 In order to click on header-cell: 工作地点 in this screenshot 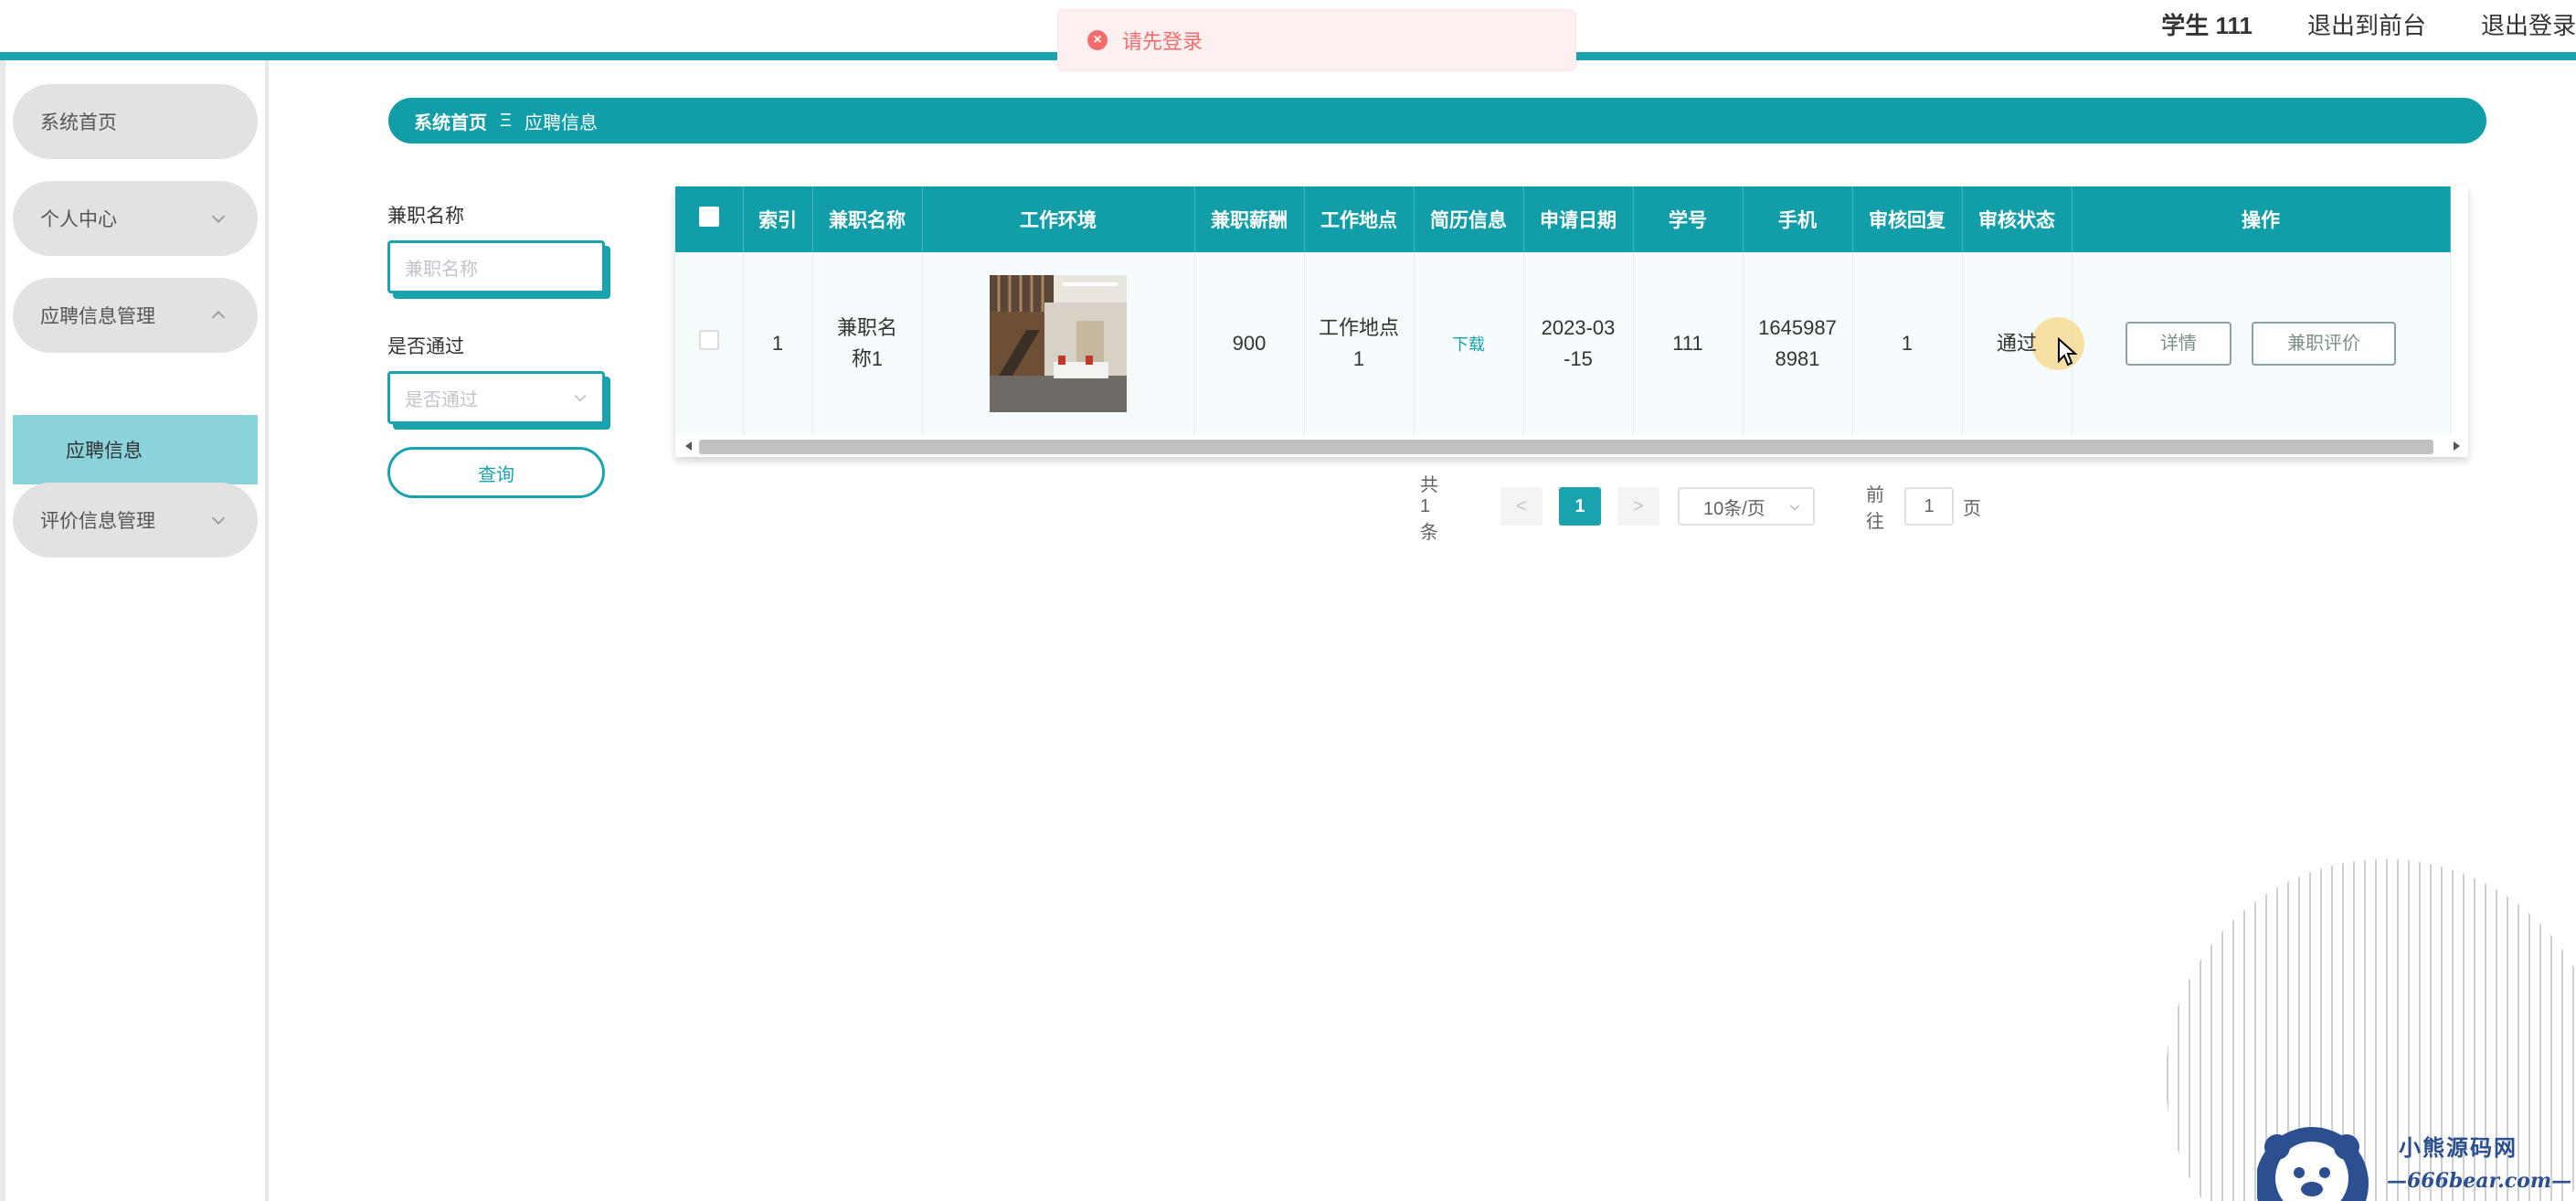, I will do `click(1359, 219)`.